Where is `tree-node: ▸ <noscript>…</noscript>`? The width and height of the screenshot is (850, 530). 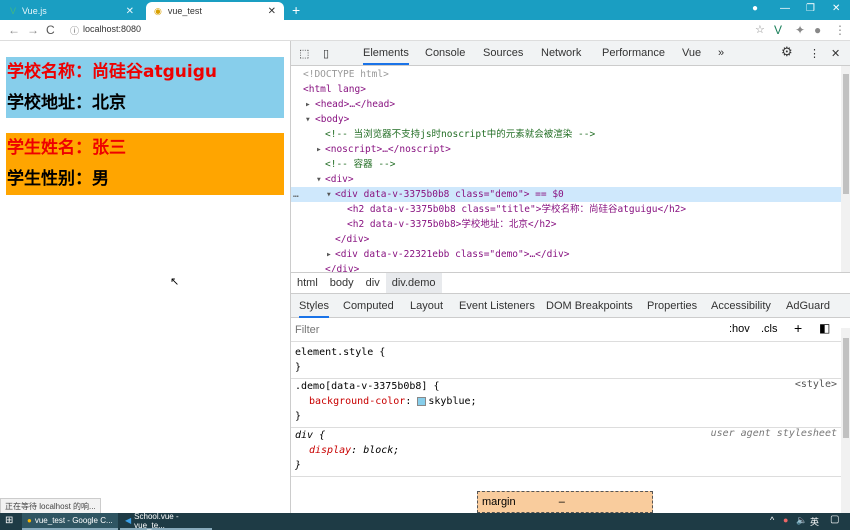
tree-node: ▸ <noscript>…</noscript> is located at coordinates (566, 149).